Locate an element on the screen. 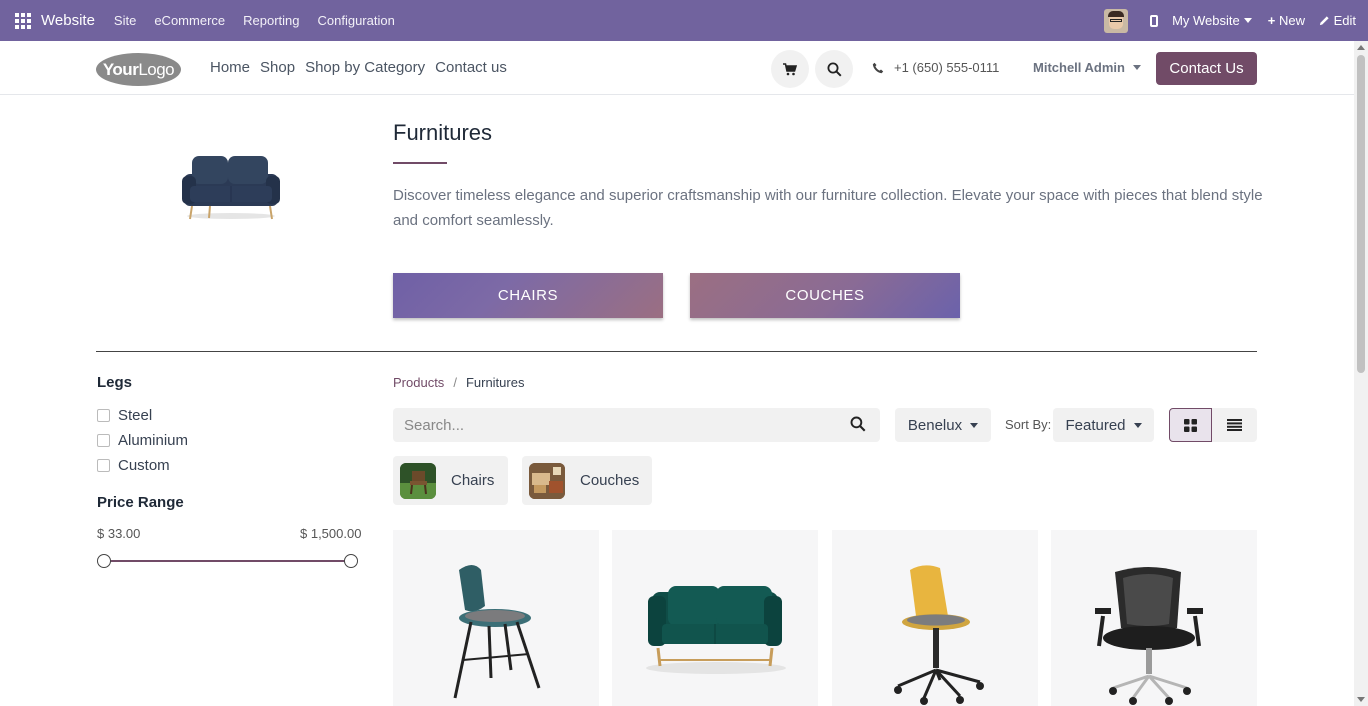 This screenshot has width=1368, height=706. legs-filter-aluminium-label: Aluminium is located at coordinates (153, 440).